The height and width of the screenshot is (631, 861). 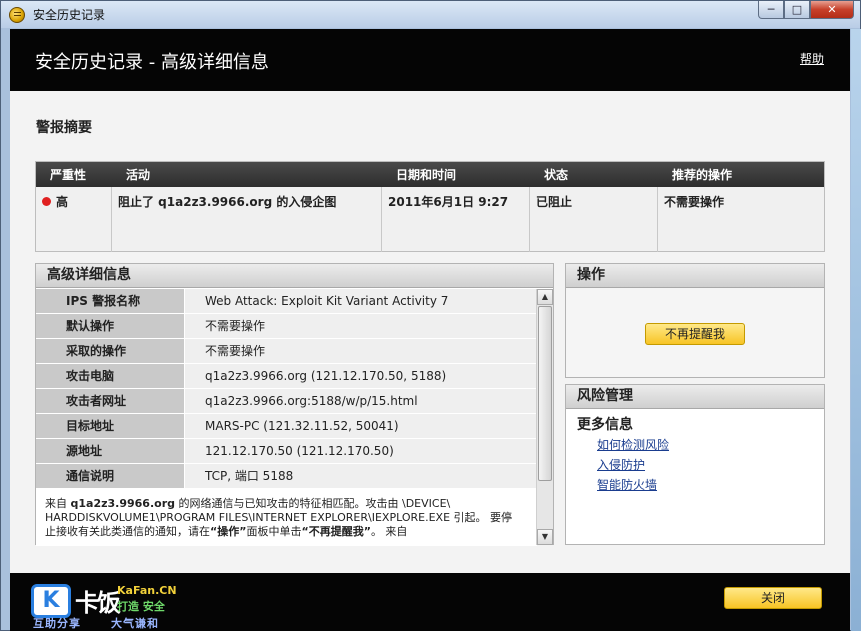 I want to click on dont-remind-button: 不再提醒我, so click(x=695, y=334).